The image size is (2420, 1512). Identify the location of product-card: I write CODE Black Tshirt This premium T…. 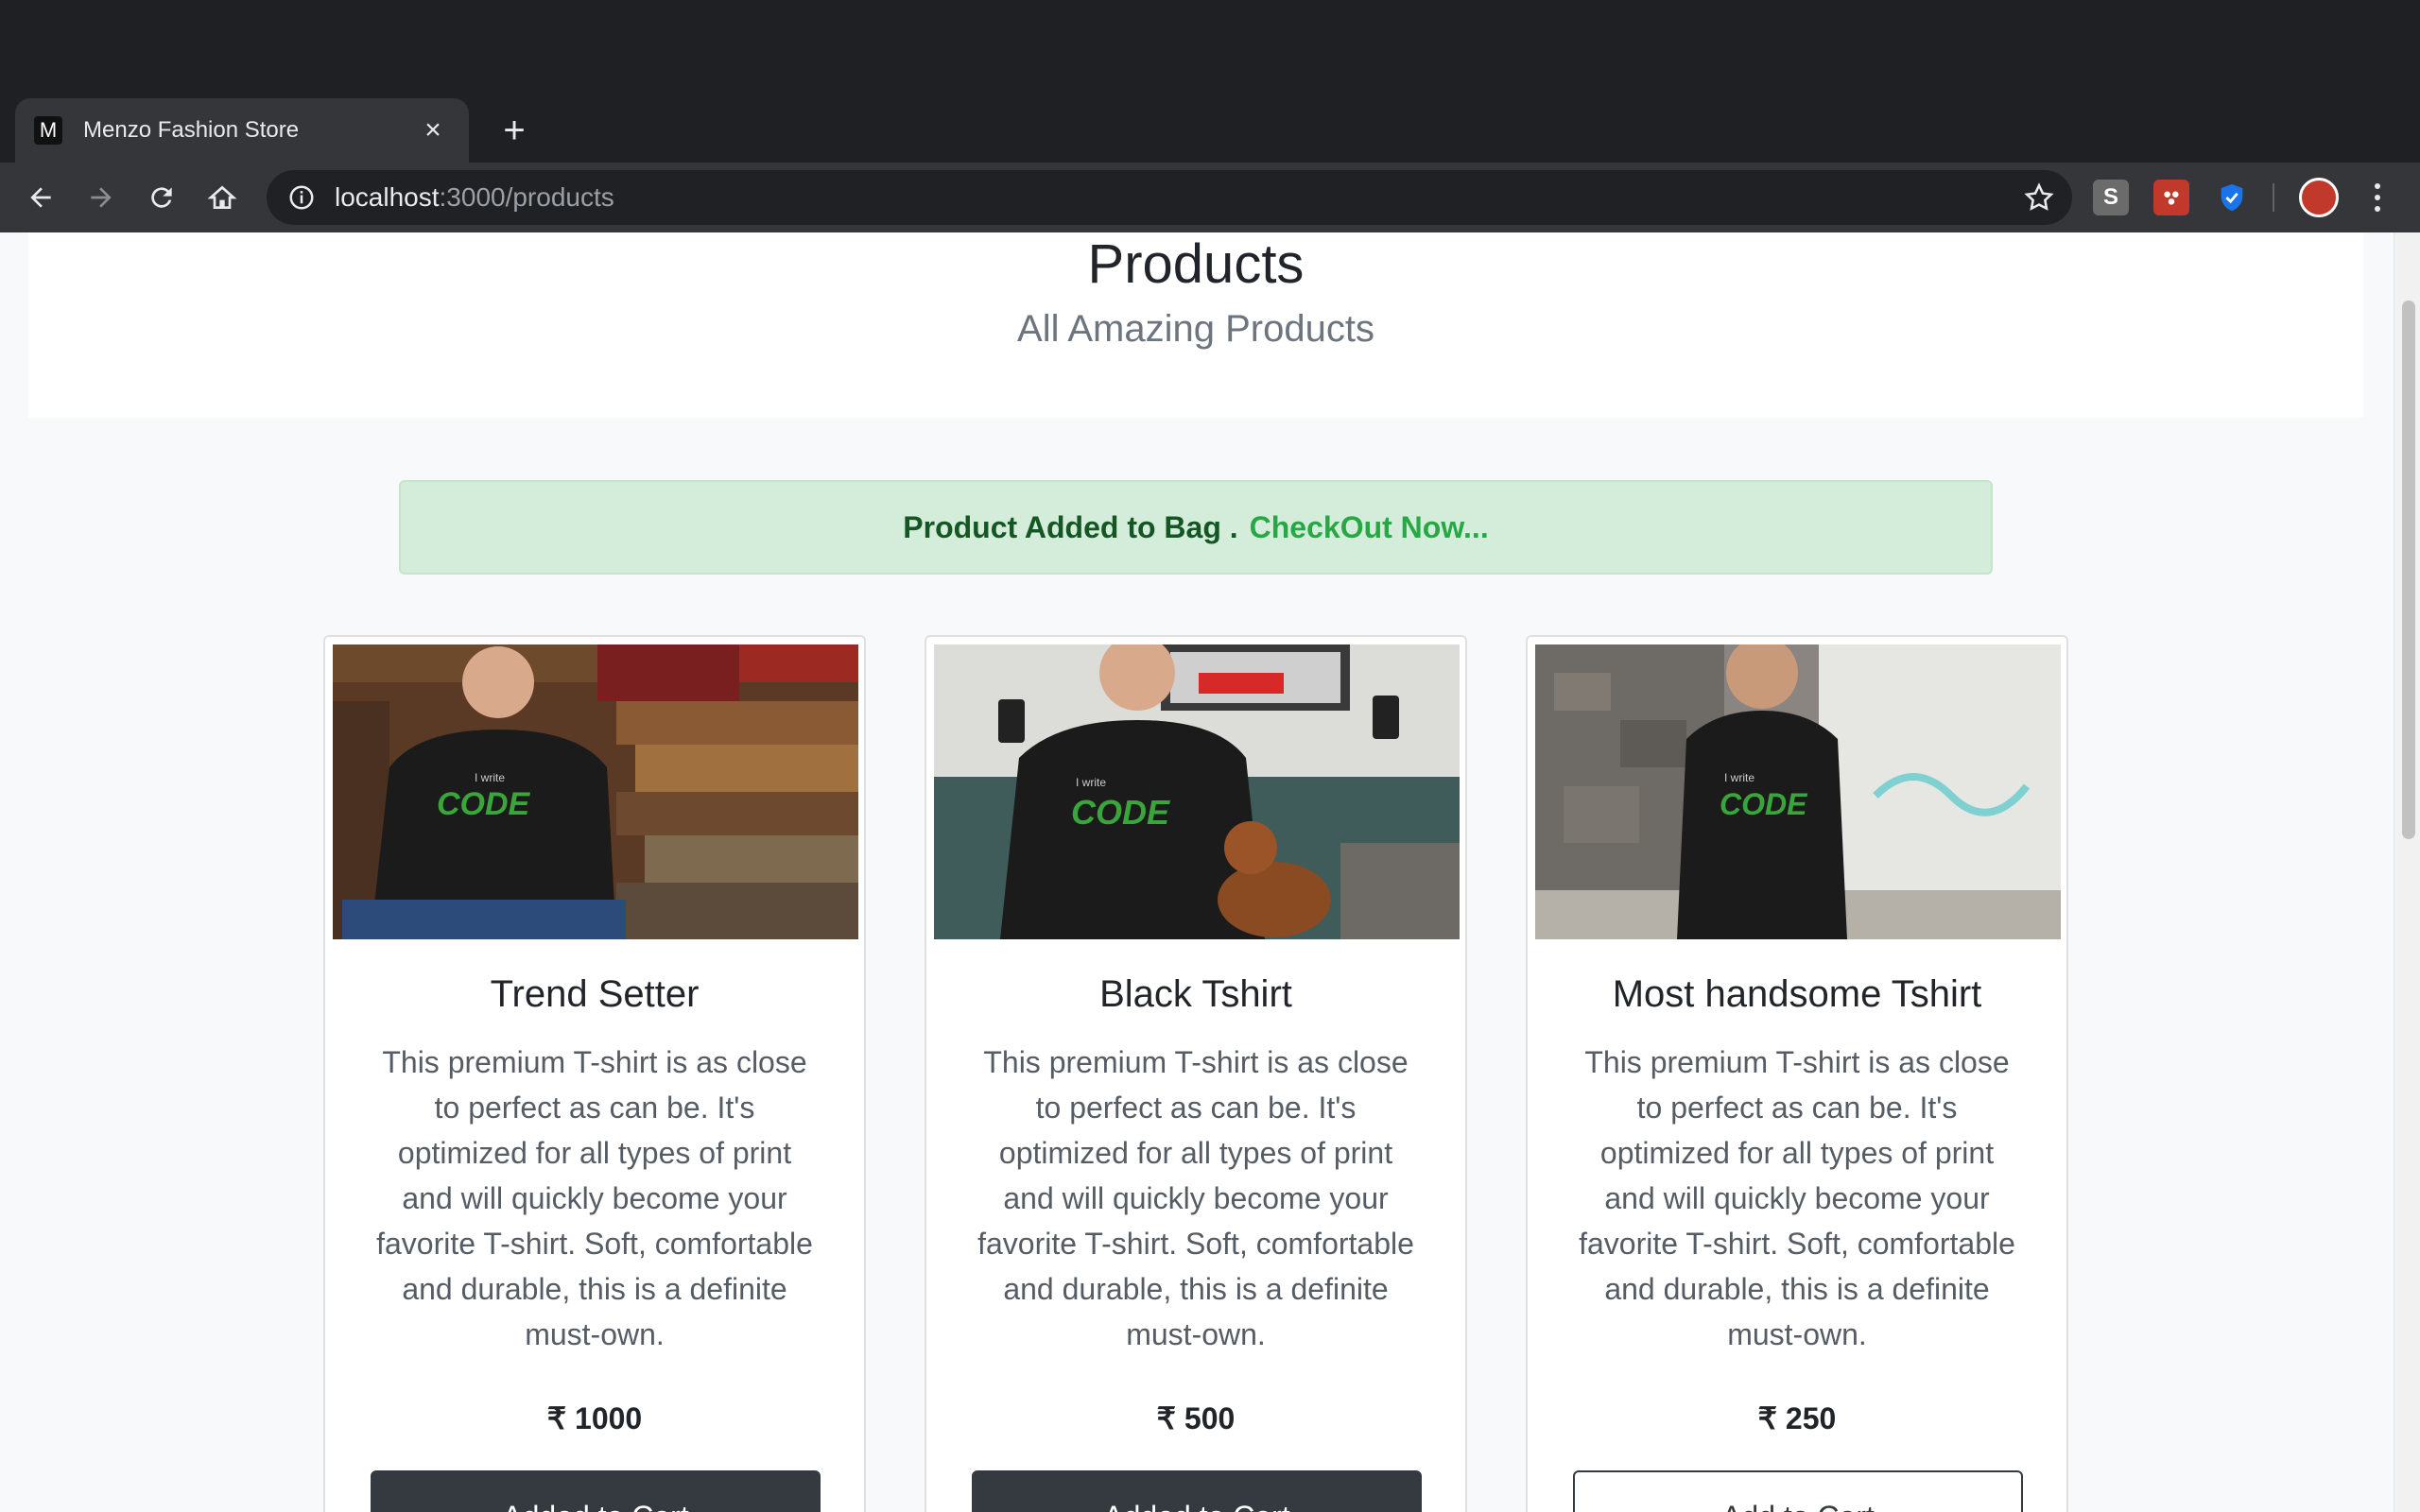
(1196, 1073).